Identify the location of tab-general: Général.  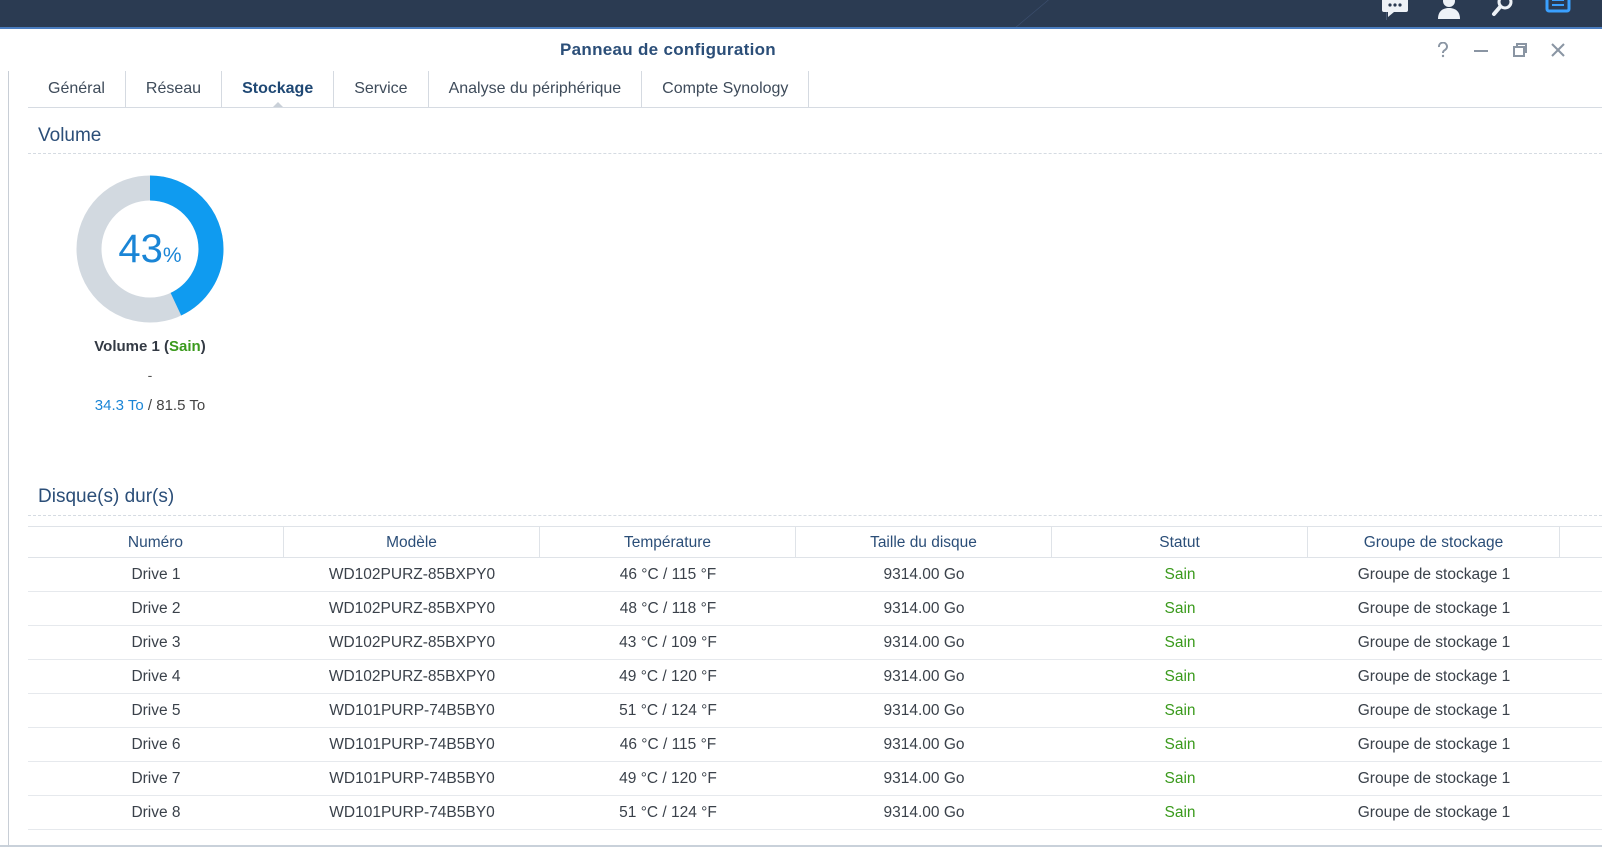
(77, 89).